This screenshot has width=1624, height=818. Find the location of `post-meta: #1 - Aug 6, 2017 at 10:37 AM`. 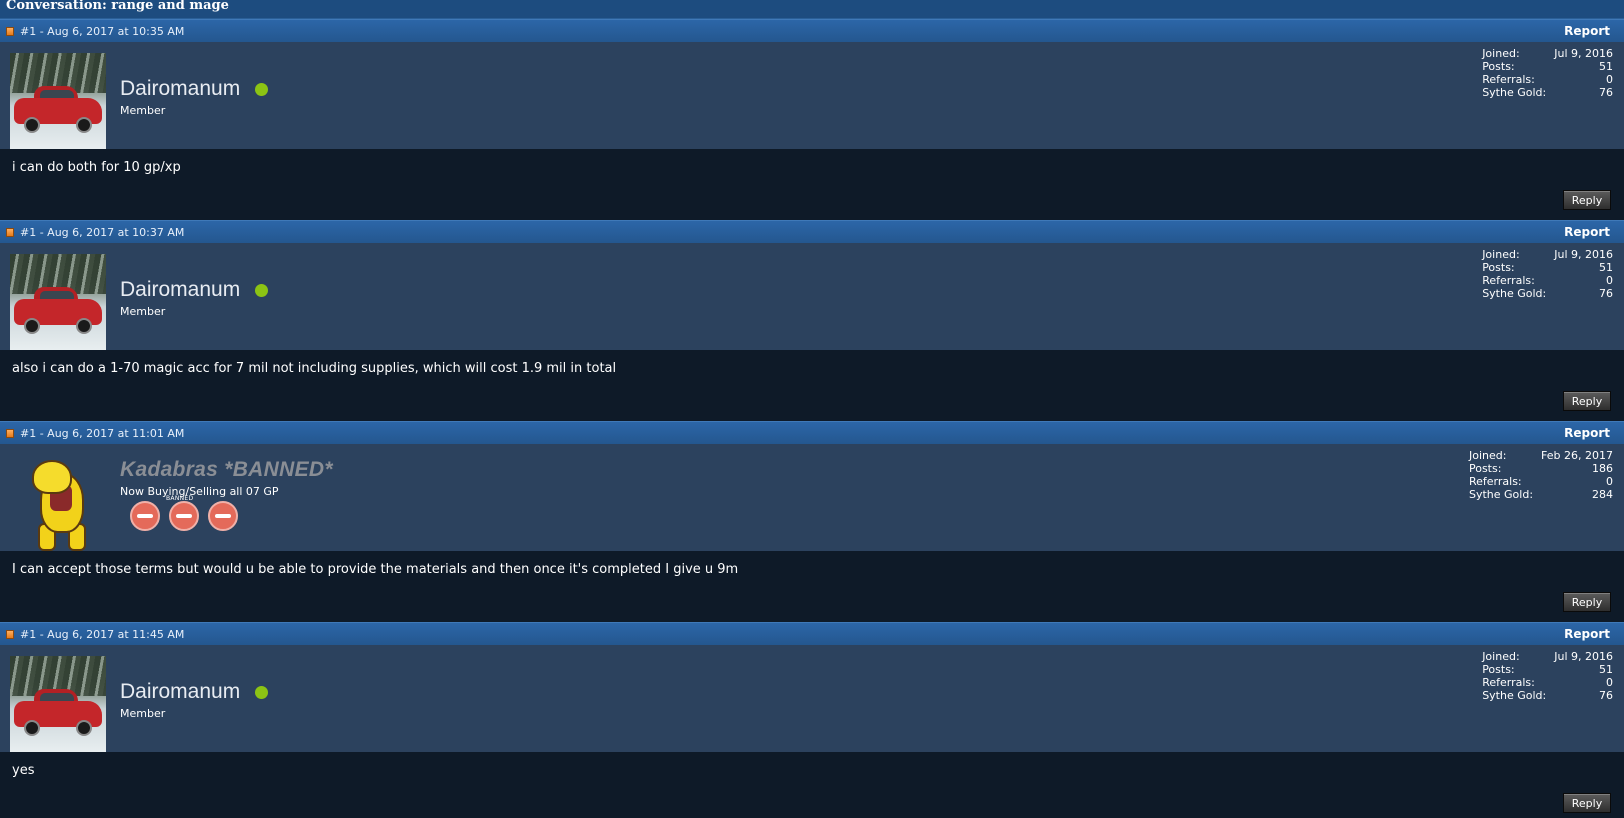

post-meta: #1 - Aug 6, 2017 at 10:37 AM is located at coordinates (102, 232).